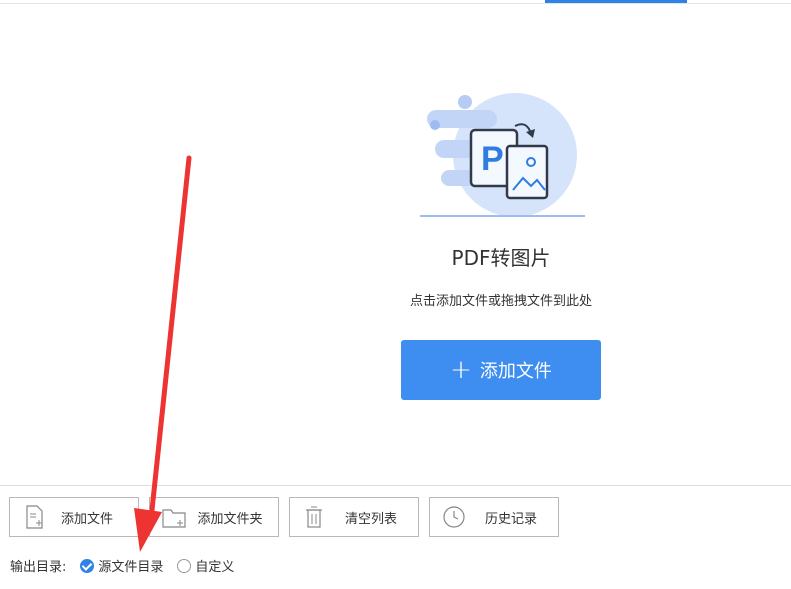 The height and width of the screenshot is (589, 791). I want to click on radio-custom-directory: 自定义, so click(205, 565).